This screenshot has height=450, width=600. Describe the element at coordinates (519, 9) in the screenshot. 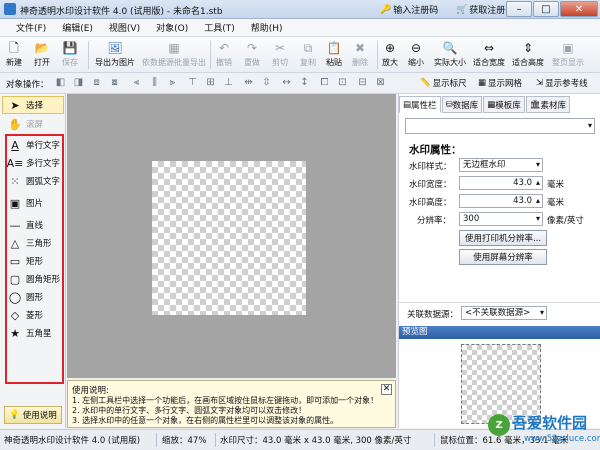

I see `minimize-button: –` at that location.